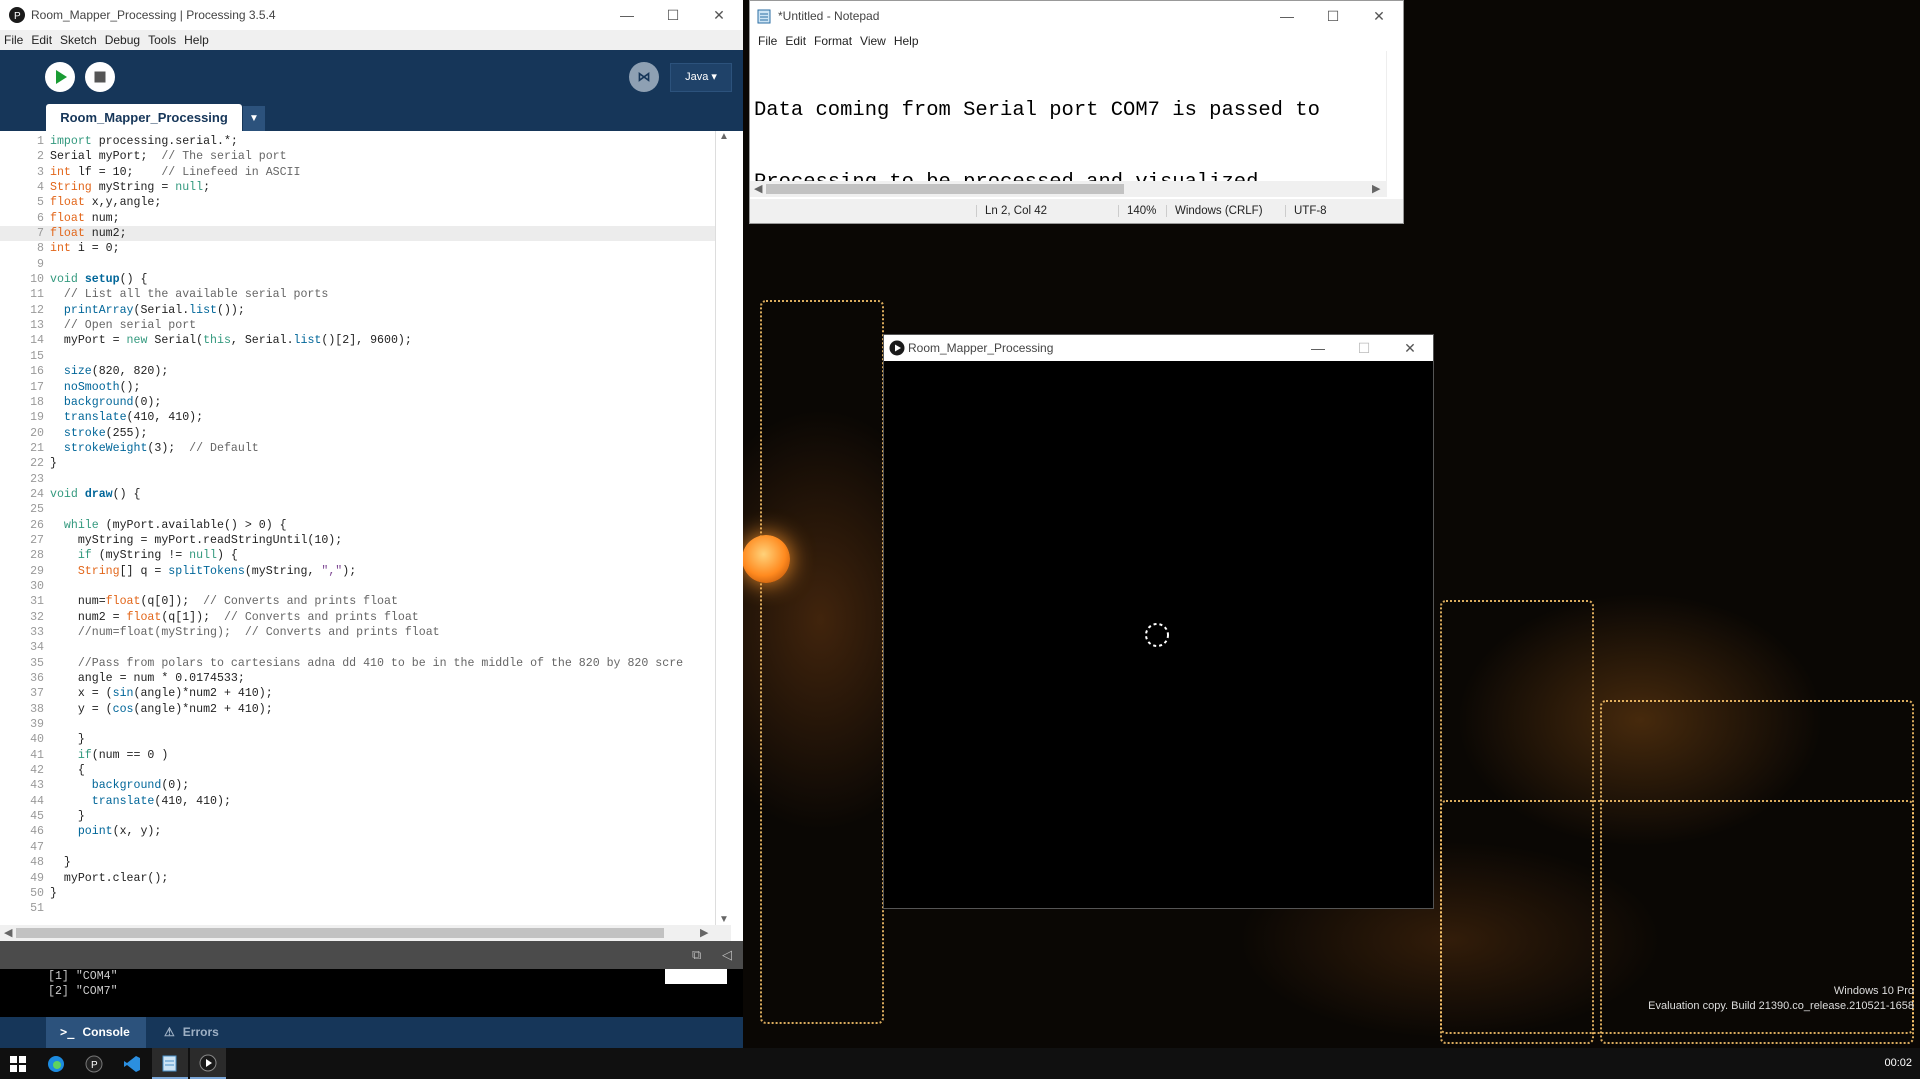 This screenshot has width=1920, height=1079. Describe the element at coordinates (644, 77) in the screenshot. I see `debugger-butterfly-icon: ⋈` at that location.